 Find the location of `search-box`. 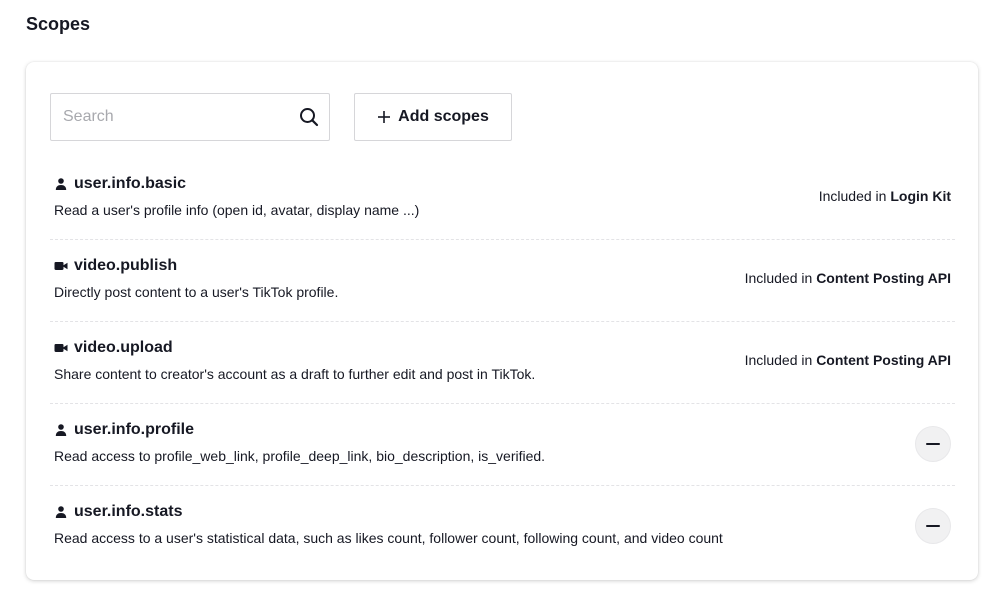

search-box is located at coordinates (190, 117).